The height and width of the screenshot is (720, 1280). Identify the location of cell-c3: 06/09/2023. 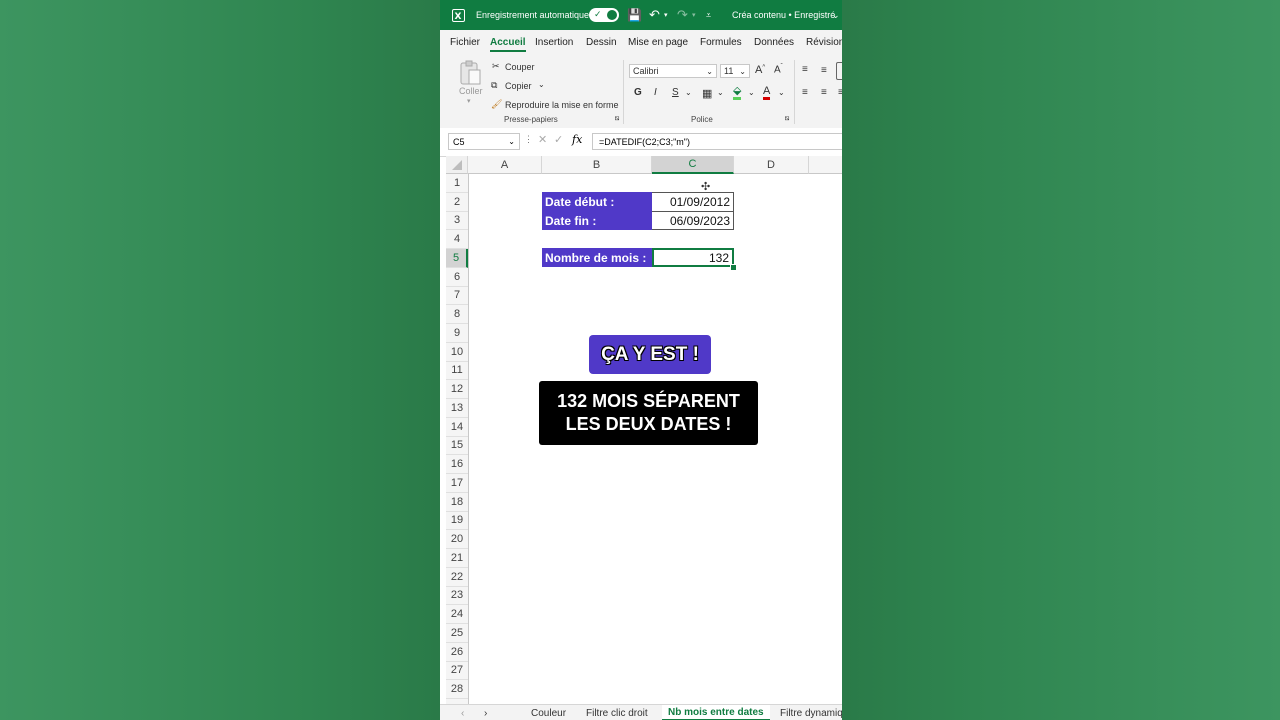
(693, 220).